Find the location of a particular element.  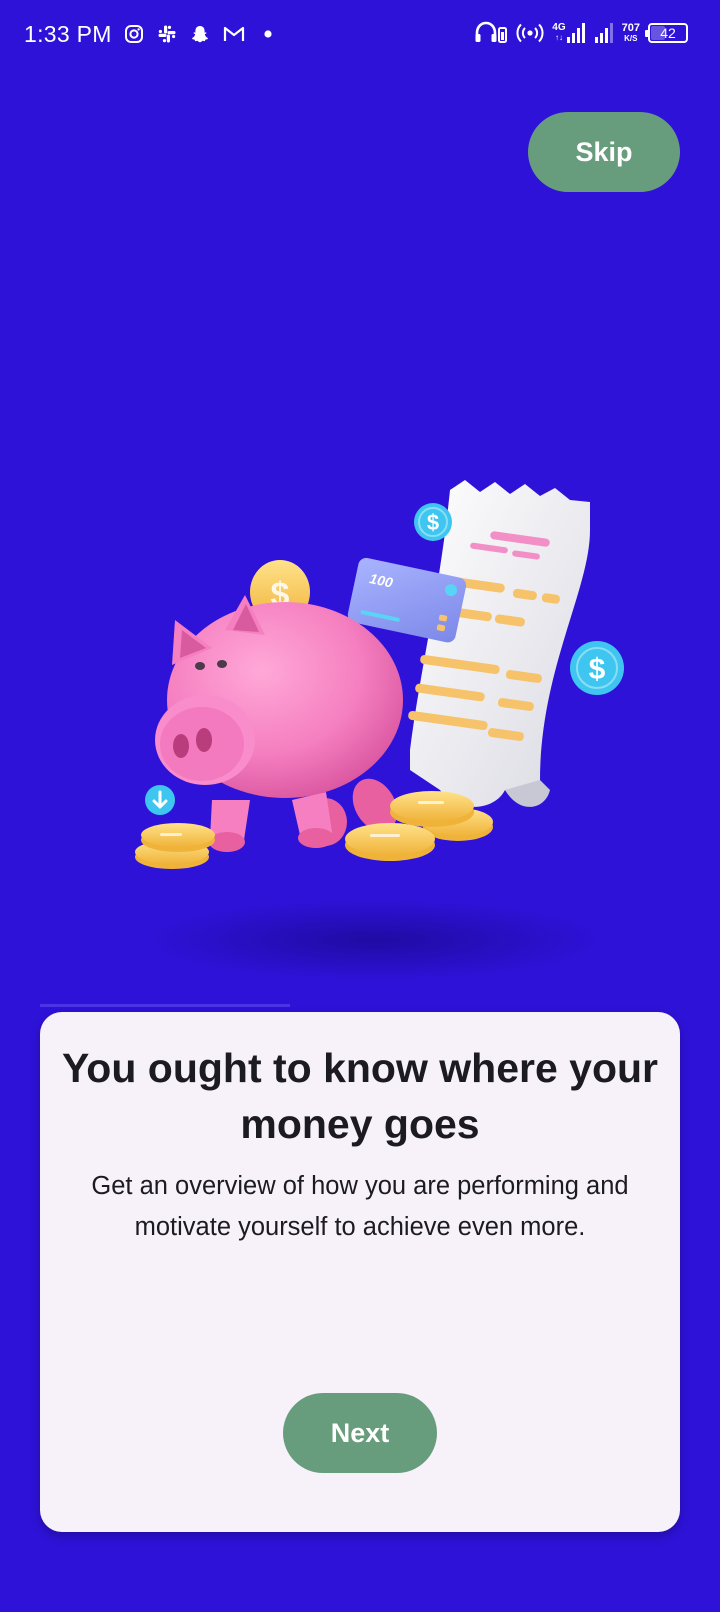

coin-stack-graphic is located at coordinates (175, 846).